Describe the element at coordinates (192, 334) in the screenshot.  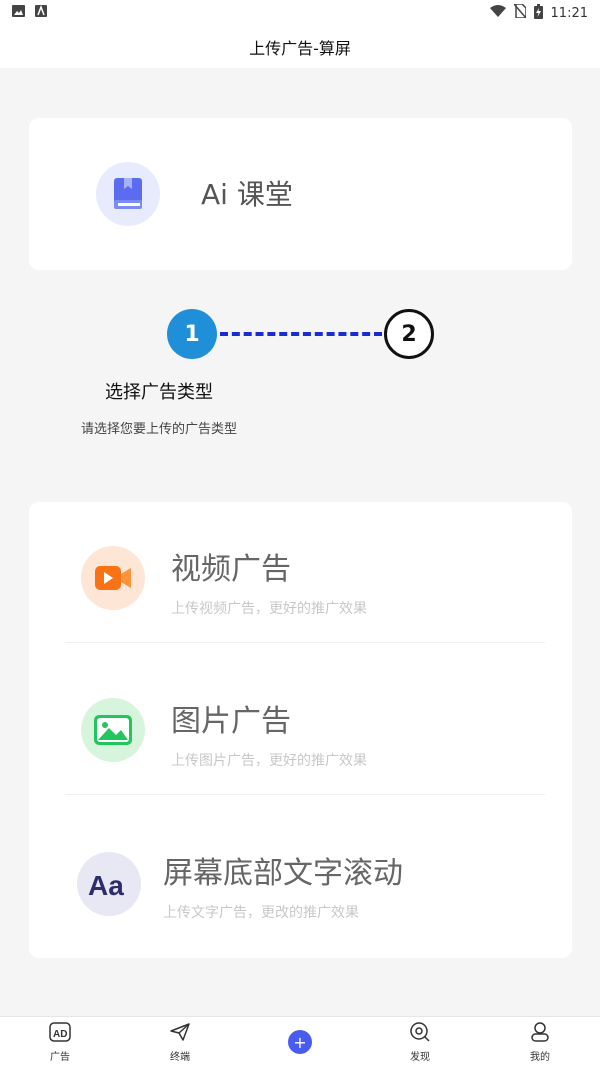
I see `step-1-indicator: 1` at that location.